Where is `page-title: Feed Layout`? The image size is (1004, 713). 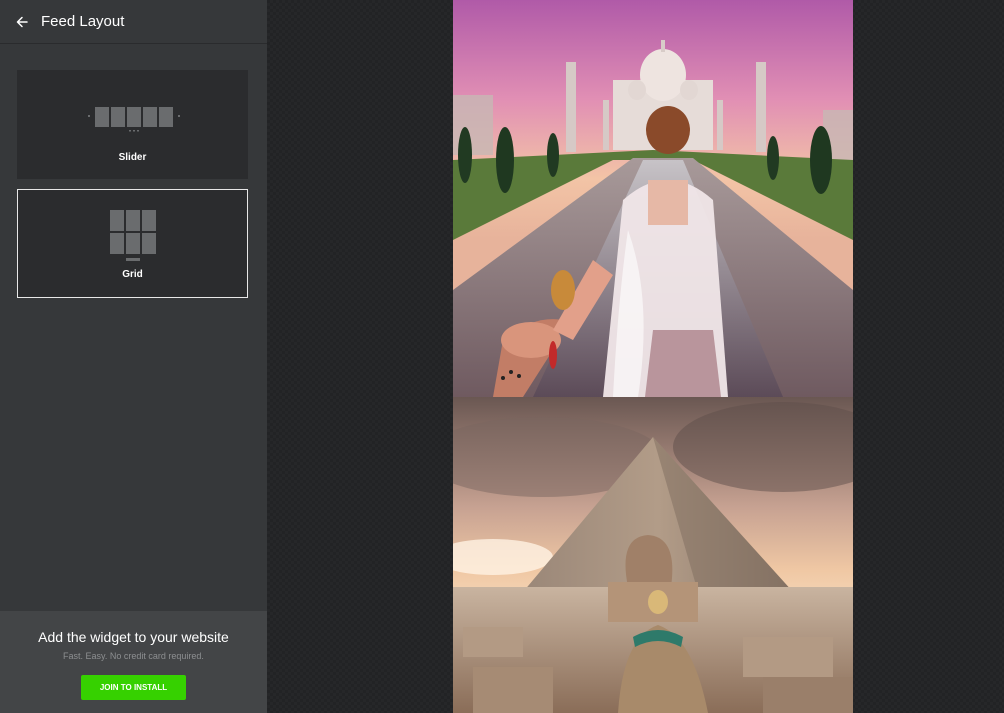 page-title: Feed Layout is located at coordinates (83, 21).